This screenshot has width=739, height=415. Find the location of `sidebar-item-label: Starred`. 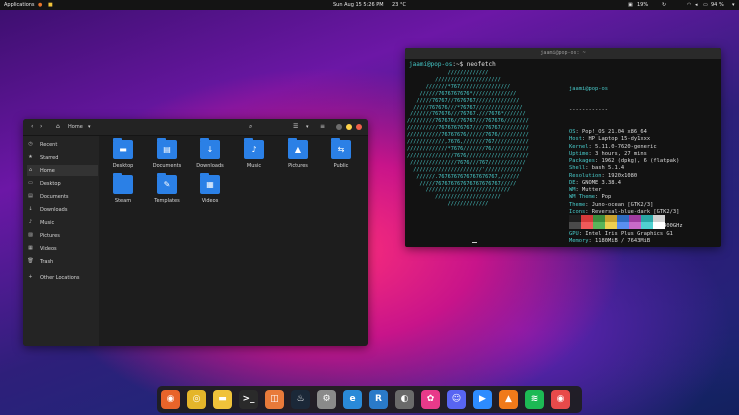

sidebar-item-label: Starred is located at coordinates (49, 158).